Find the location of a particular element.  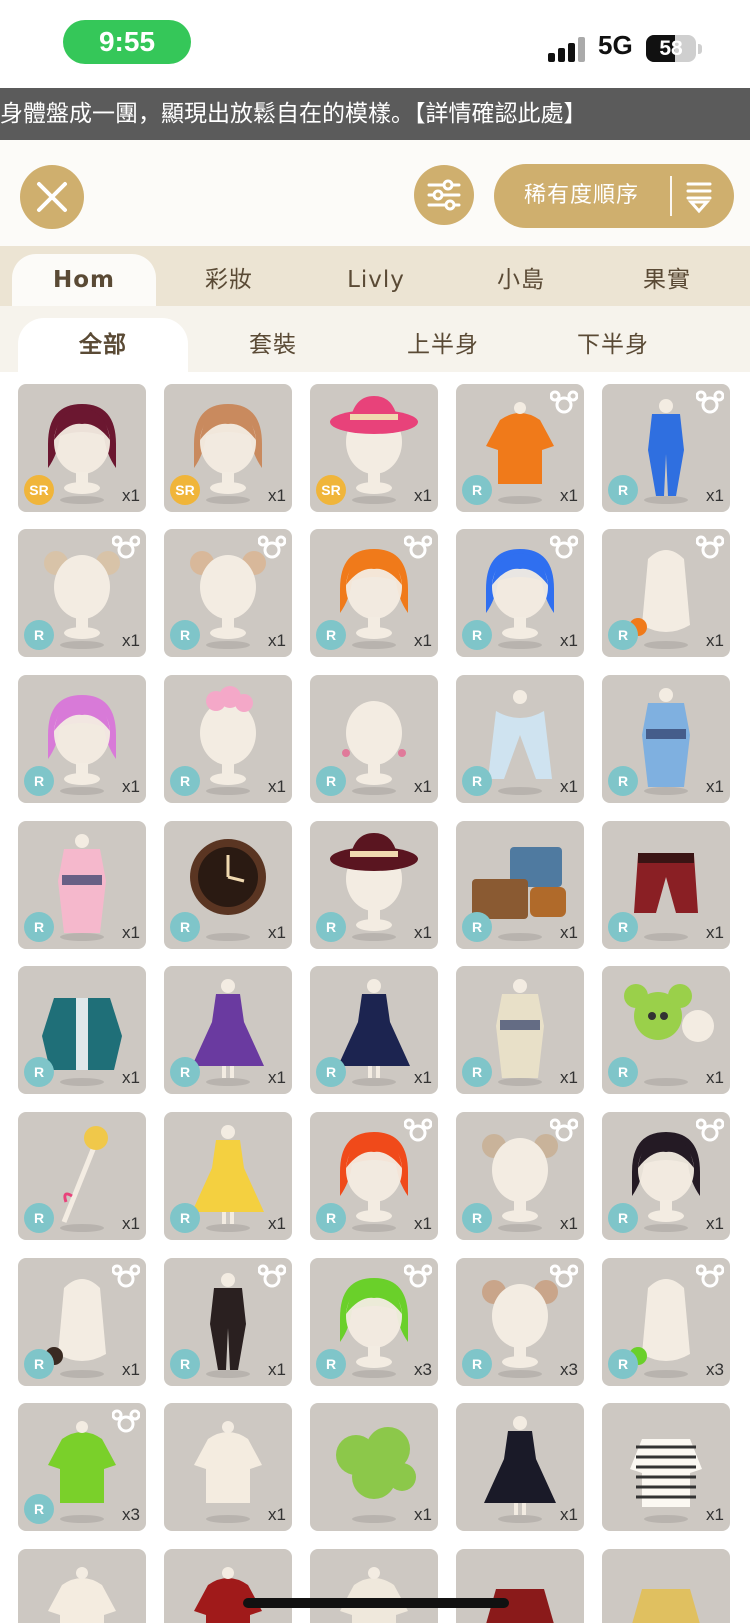

subcategory-tabs: 全部 套裝 上半身 下半身 is located at coordinates (375, 339).